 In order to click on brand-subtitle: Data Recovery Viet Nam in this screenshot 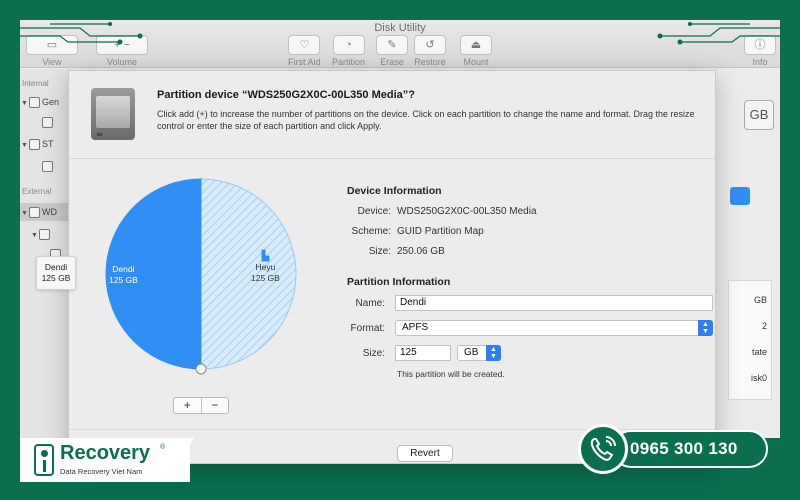, I will do `click(101, 471)`.